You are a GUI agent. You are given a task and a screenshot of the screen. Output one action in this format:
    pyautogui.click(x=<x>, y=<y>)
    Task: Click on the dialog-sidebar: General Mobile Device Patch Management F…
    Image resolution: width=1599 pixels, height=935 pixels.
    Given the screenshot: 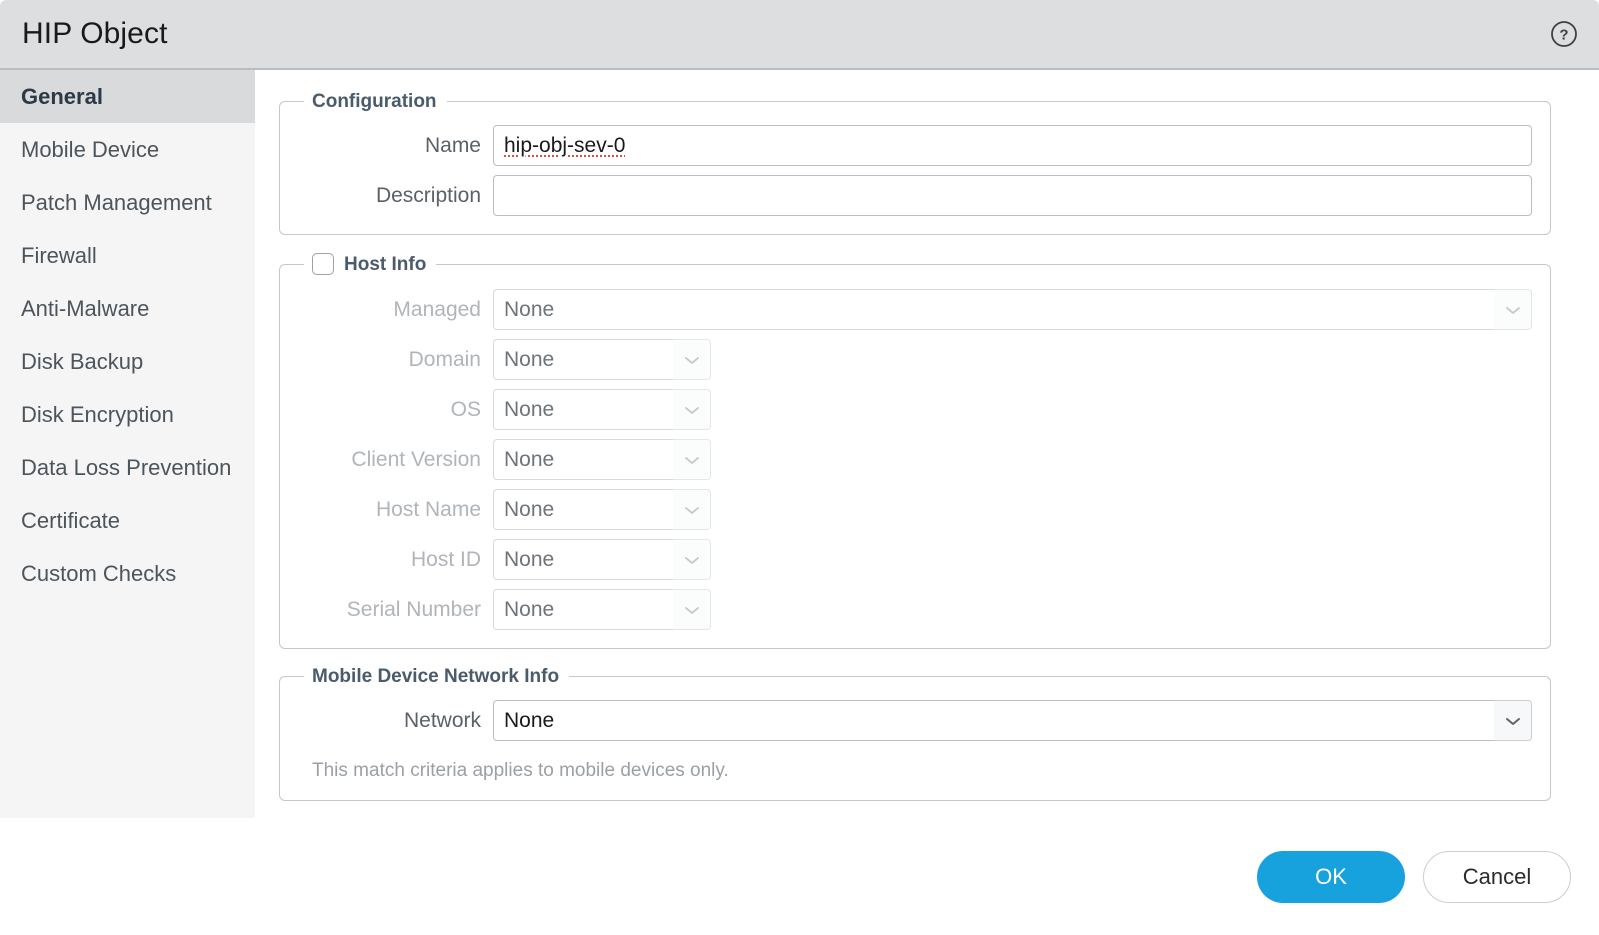 What is the action you would take?
    pyautogui.click(x=127, y=444)
    